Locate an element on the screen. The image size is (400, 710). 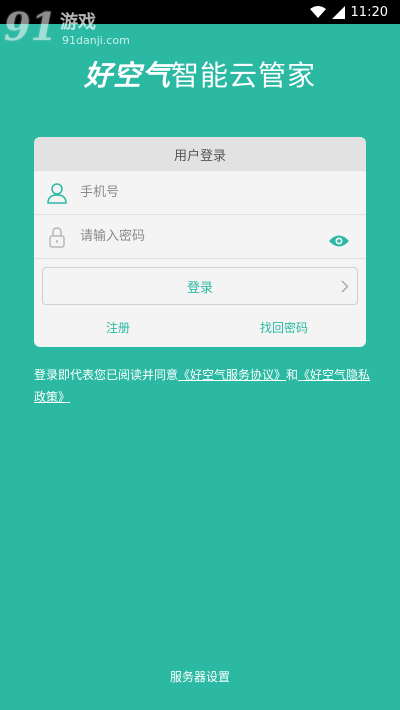
server-settings-link: 服务器设置 is located at coordinates (200, 676).